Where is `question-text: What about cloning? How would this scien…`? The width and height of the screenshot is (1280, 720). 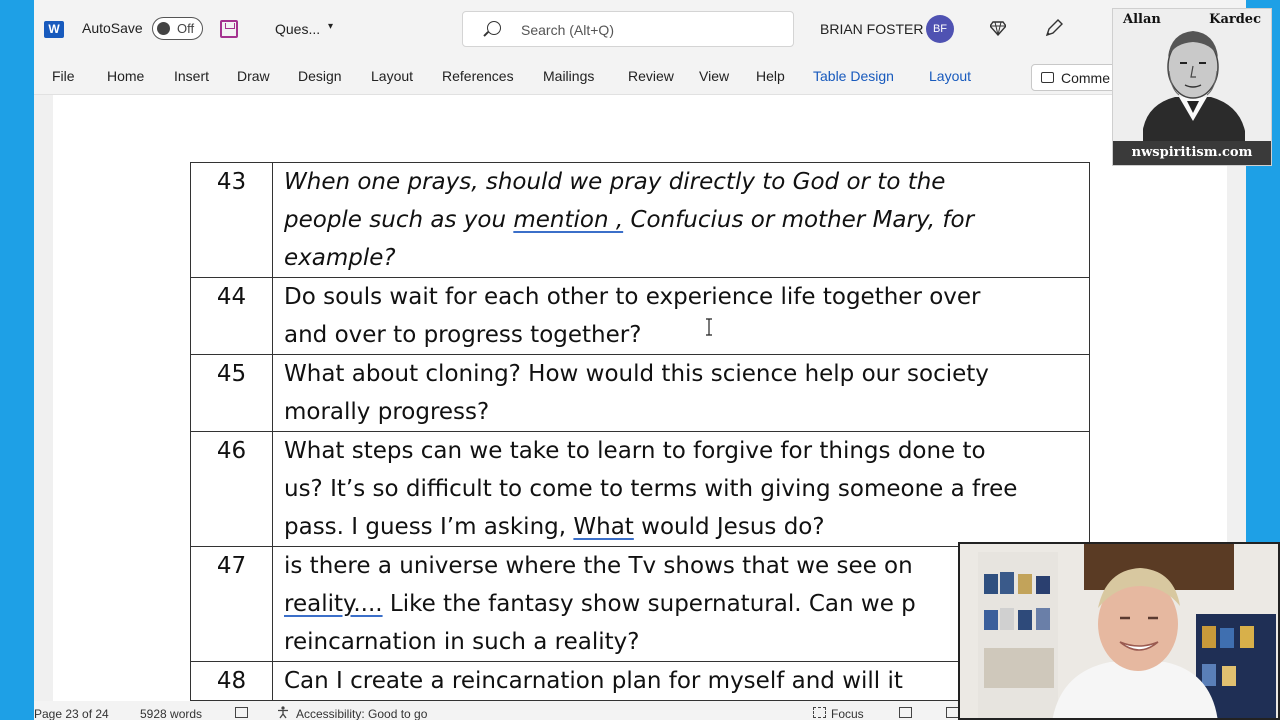
question-text: What about cloning? How would this scien… is located at coordinates (681, 393).